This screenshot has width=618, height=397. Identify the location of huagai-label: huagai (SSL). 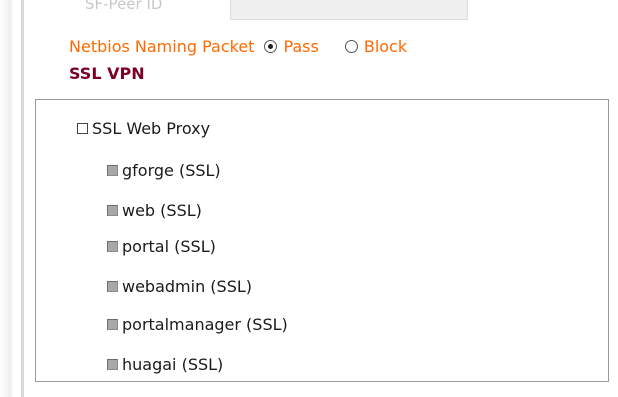
(173, 364).